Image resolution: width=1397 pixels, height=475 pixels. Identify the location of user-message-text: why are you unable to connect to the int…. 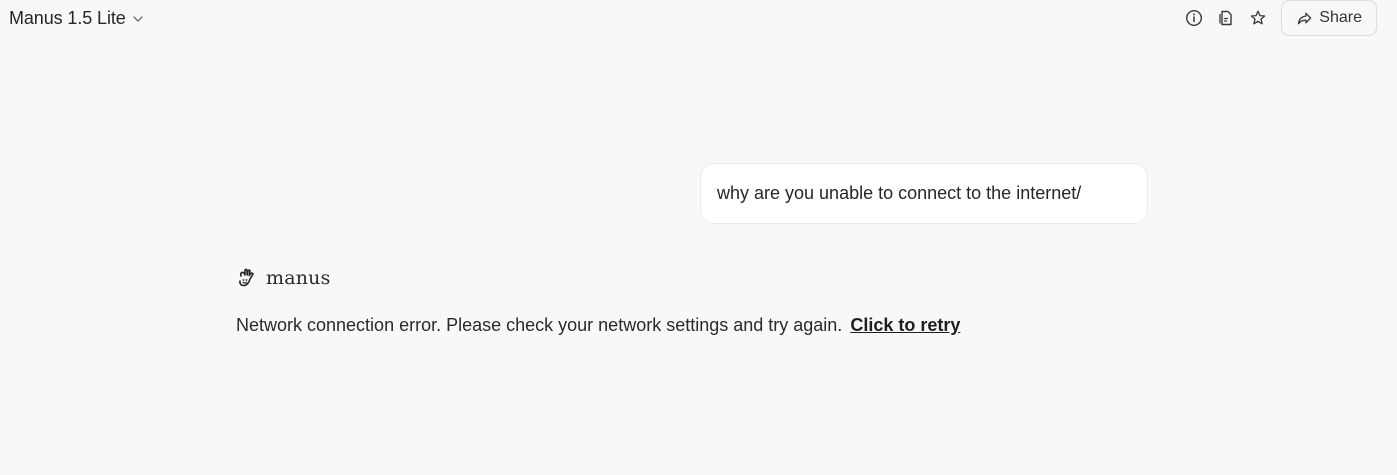
(899, 193).